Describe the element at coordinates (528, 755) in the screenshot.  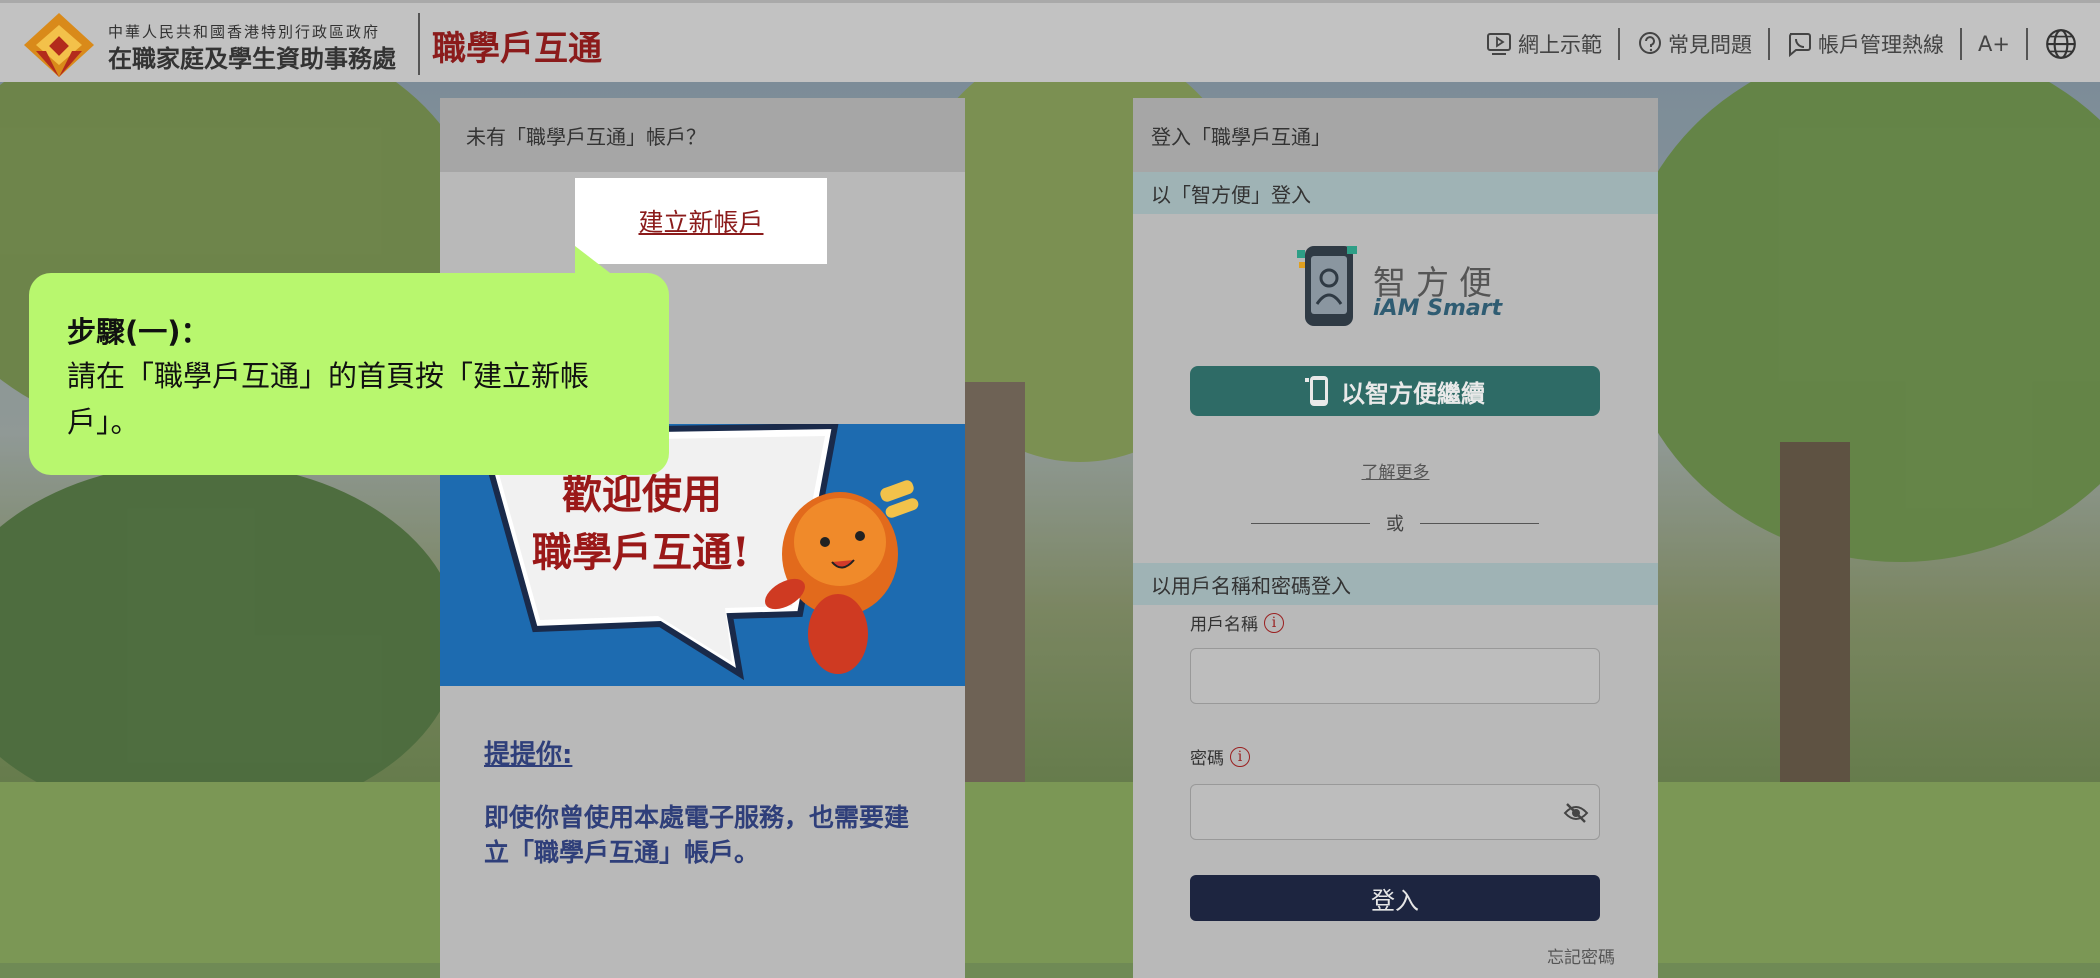
I see `reminder-title: 提提你:` at that location.